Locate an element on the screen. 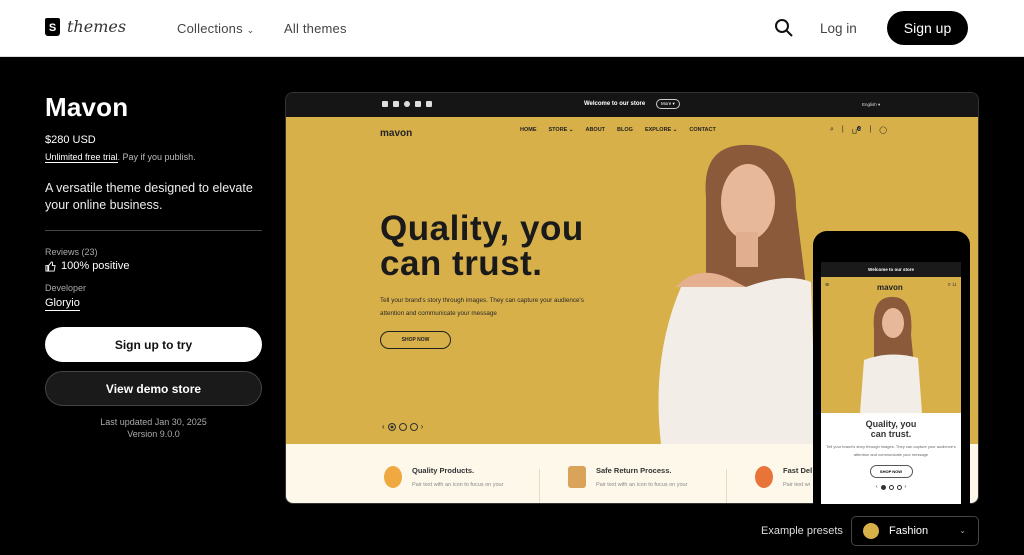  trial-suffix: . Pay if you publish. is located at coordinates (156, 157).